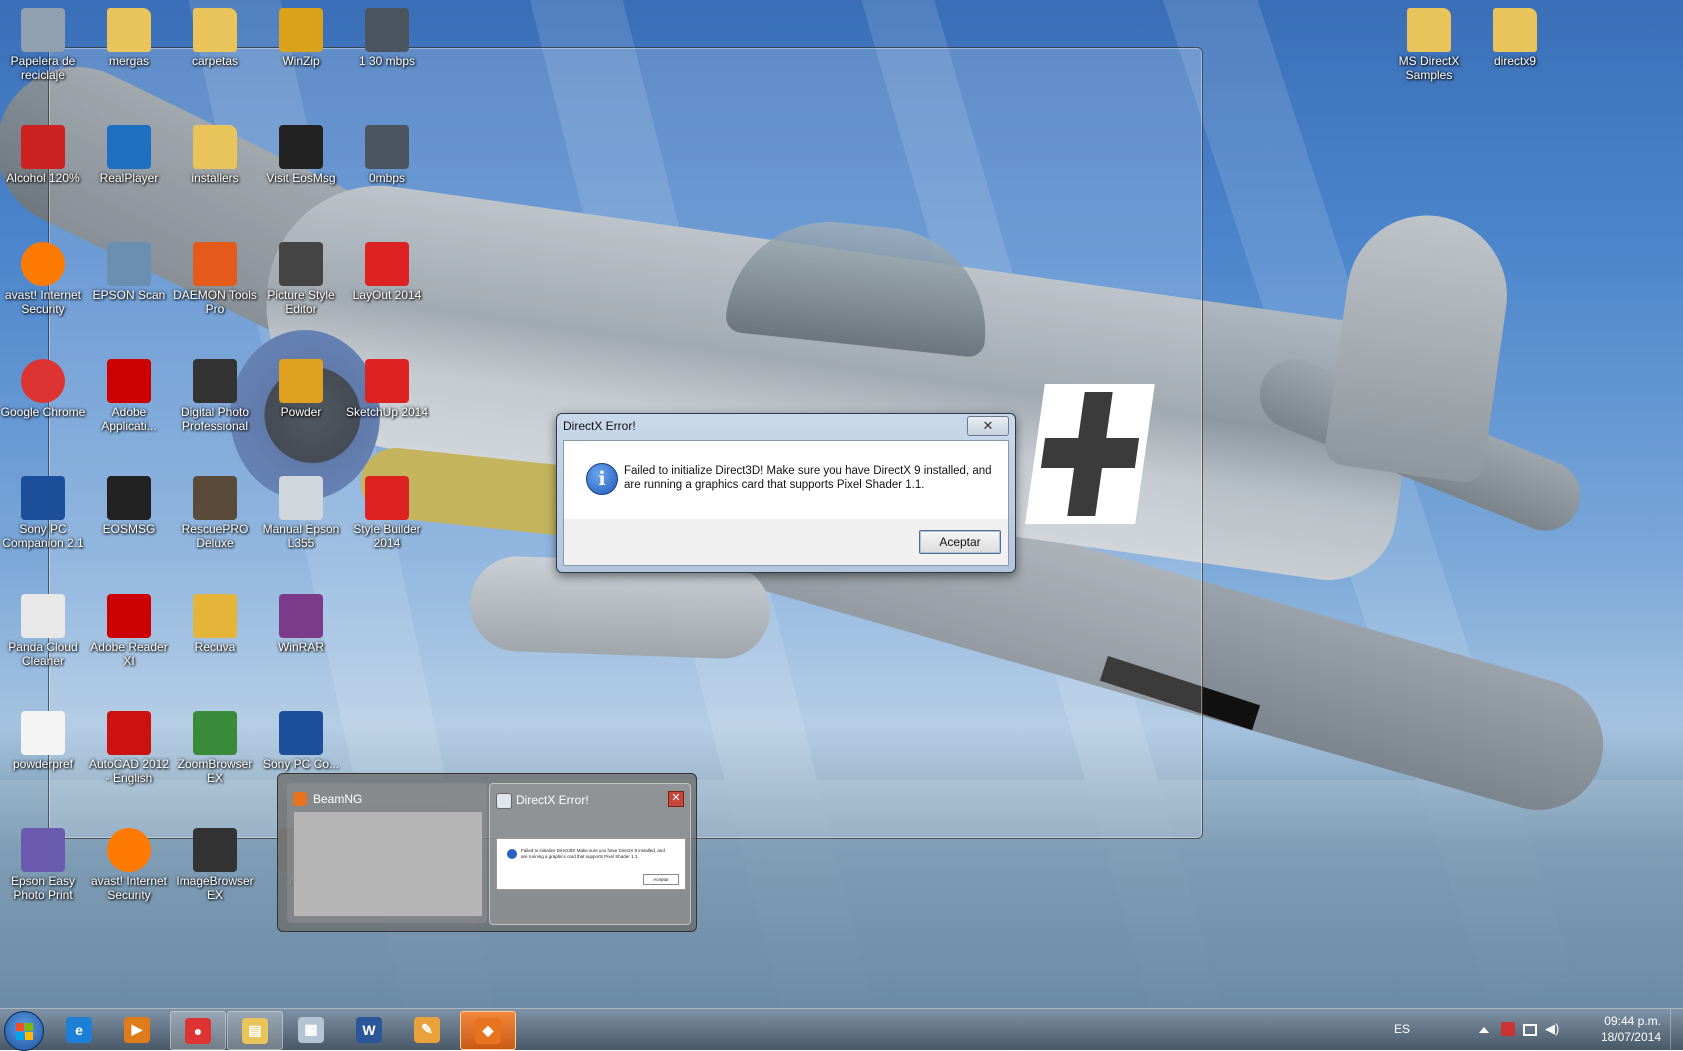 The width and height of the screenshot is (1683, 1051). I want to click on desktop-icon: ZoomBrowser EX, so click(215, 748).